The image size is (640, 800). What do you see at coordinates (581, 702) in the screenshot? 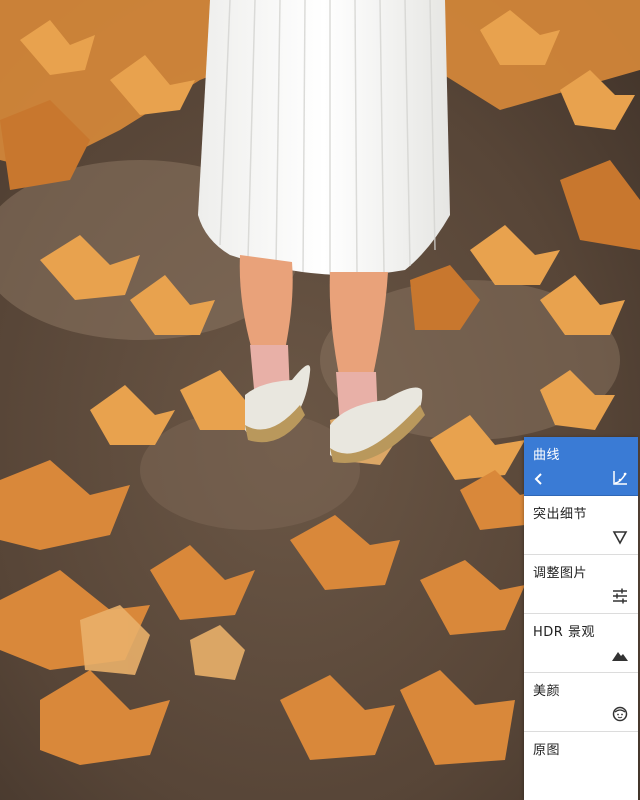
I see `tool-face: 美颜` at bounding box center [581, 702].